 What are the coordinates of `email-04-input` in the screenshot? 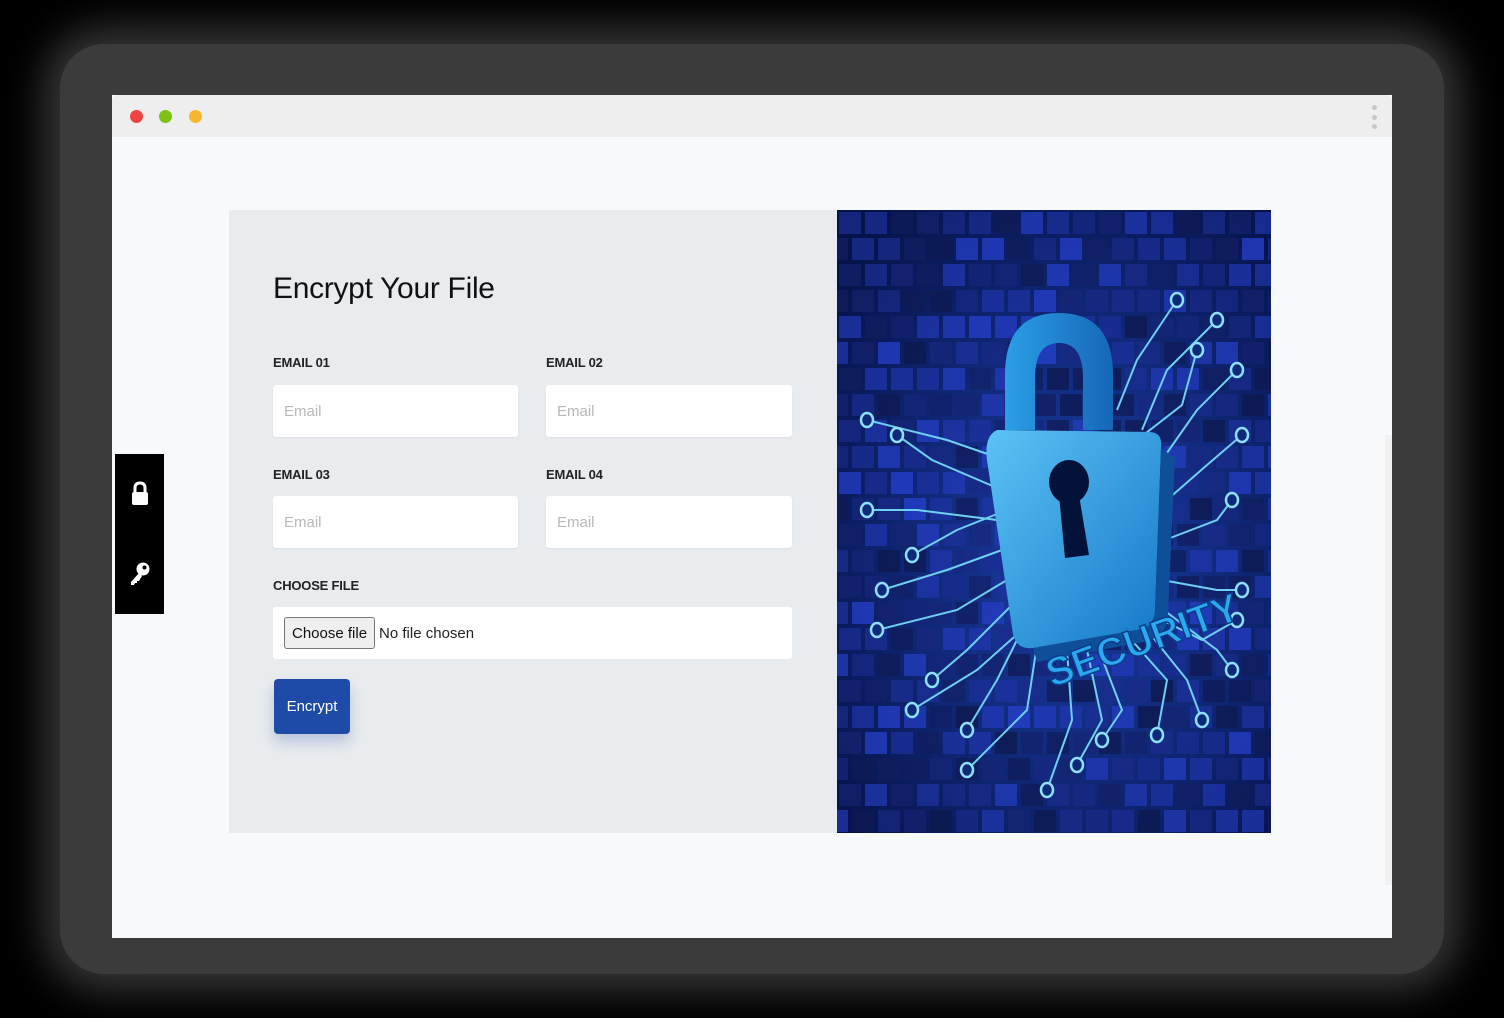 It's located at (669, 522).